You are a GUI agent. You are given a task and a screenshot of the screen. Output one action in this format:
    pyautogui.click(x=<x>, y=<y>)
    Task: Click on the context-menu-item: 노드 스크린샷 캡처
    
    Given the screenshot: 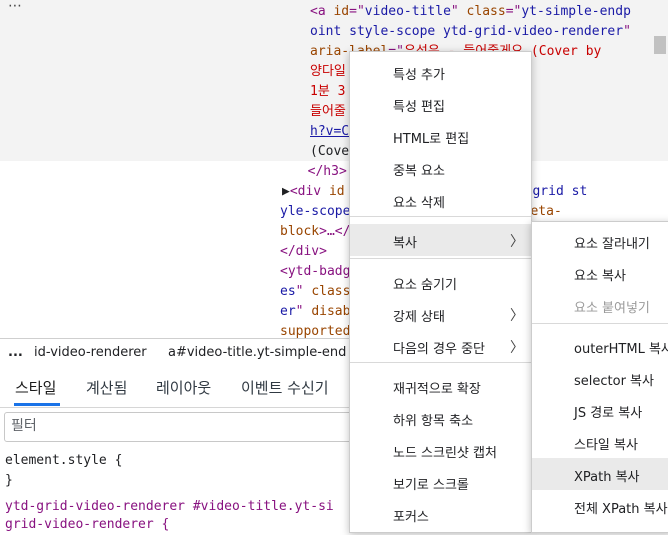 What is the action you would take?
    pyautogui.click(x=440, y=450)
    